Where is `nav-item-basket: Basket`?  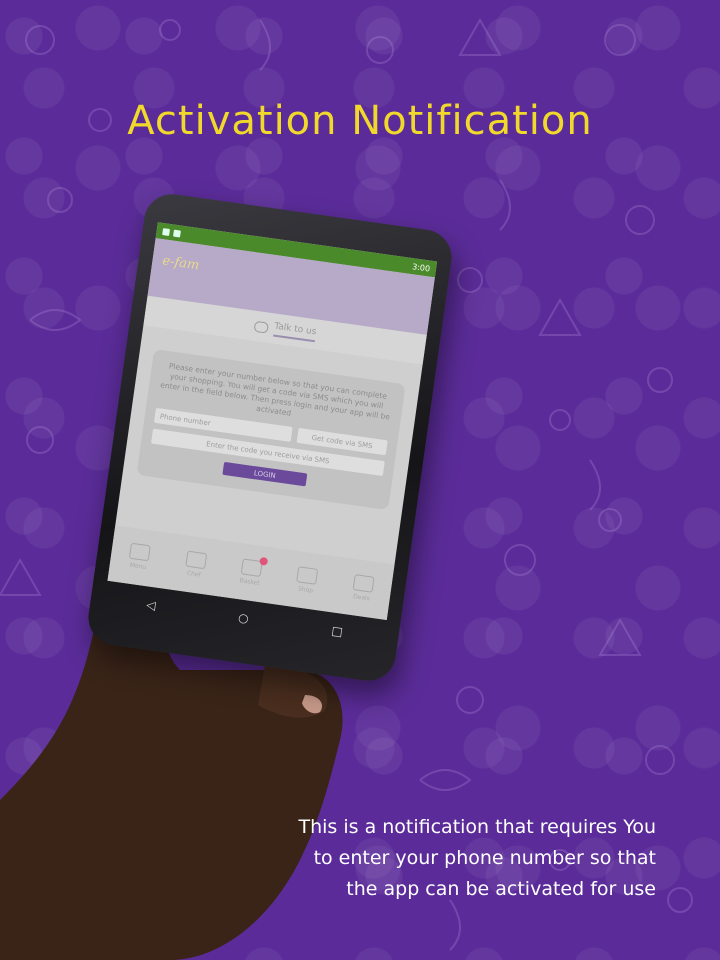
nav-item-basket: Basket is located at coordinates (254, 571).